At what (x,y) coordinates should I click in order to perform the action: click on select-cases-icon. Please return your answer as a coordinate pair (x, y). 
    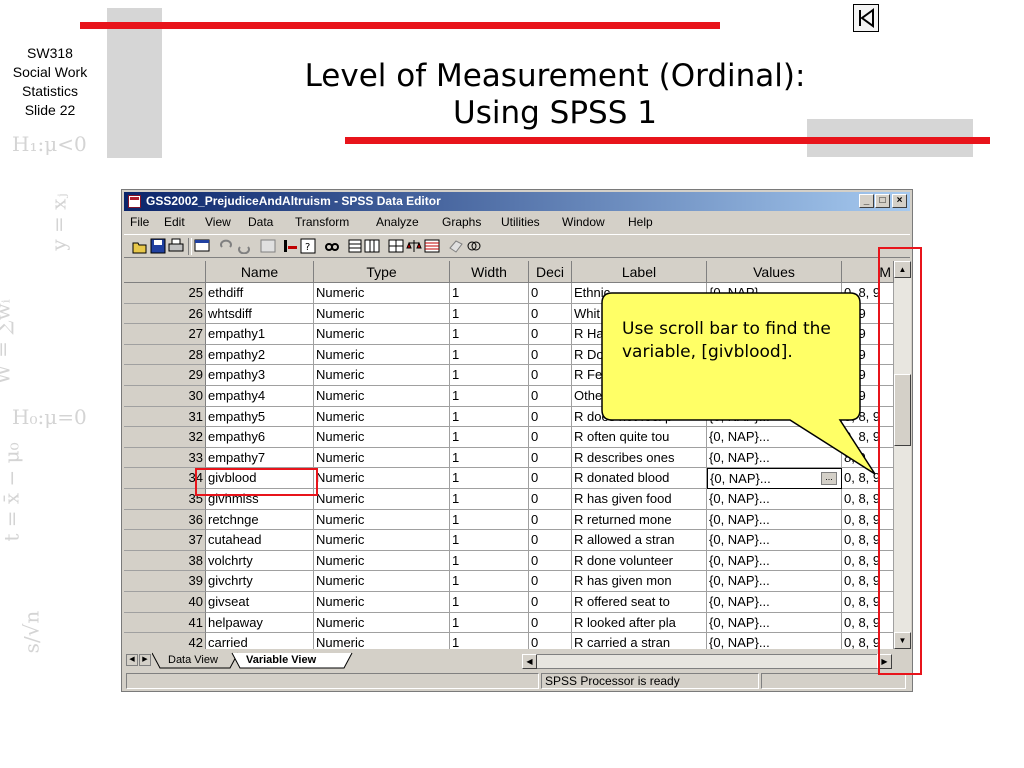
    Looking at the image, I should click on (432, 246).